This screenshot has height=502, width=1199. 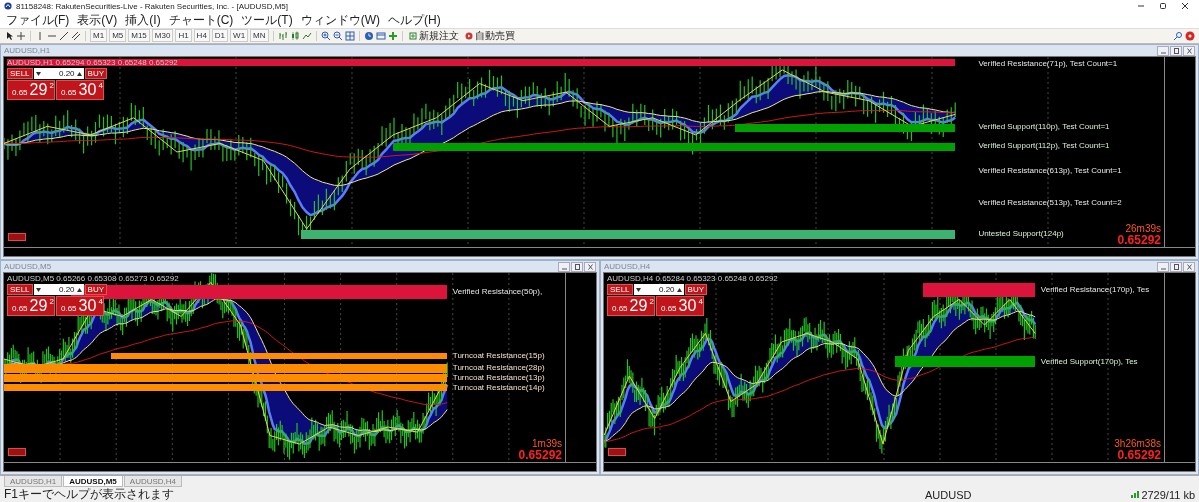 What do you see at coordinates (294, 35) in the screenshot?
I see `candlestick-icon` at bounding box center [294, 35].